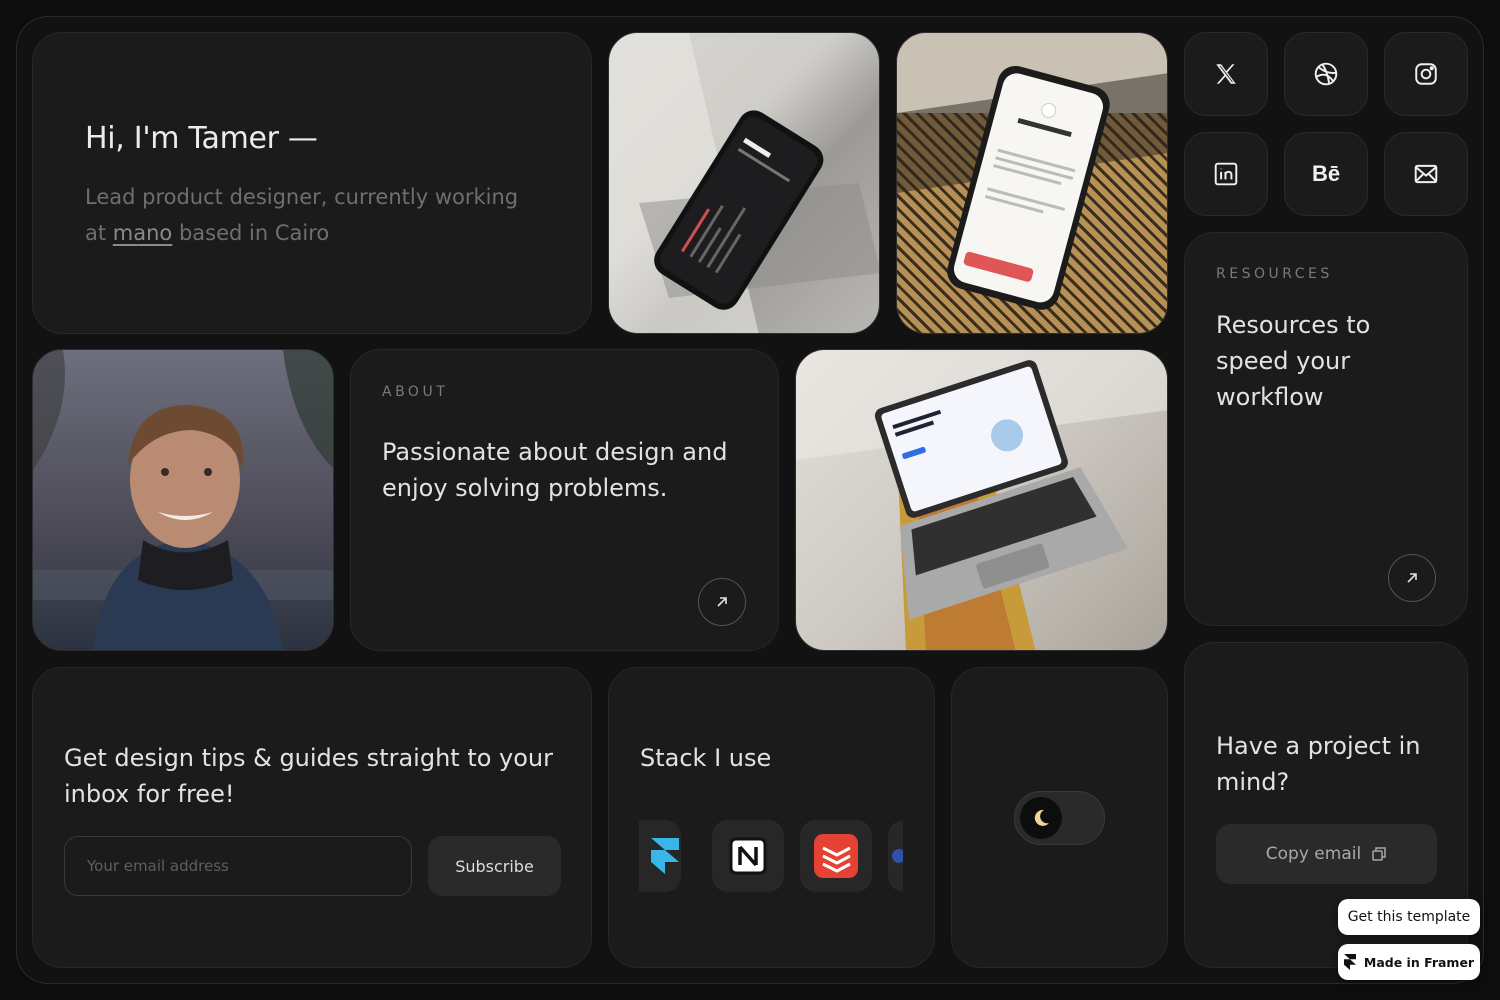 This screenshot has width=1500, height=1000. I want to click on contact-heading: Have a project in mind?, so click(1318, 764).